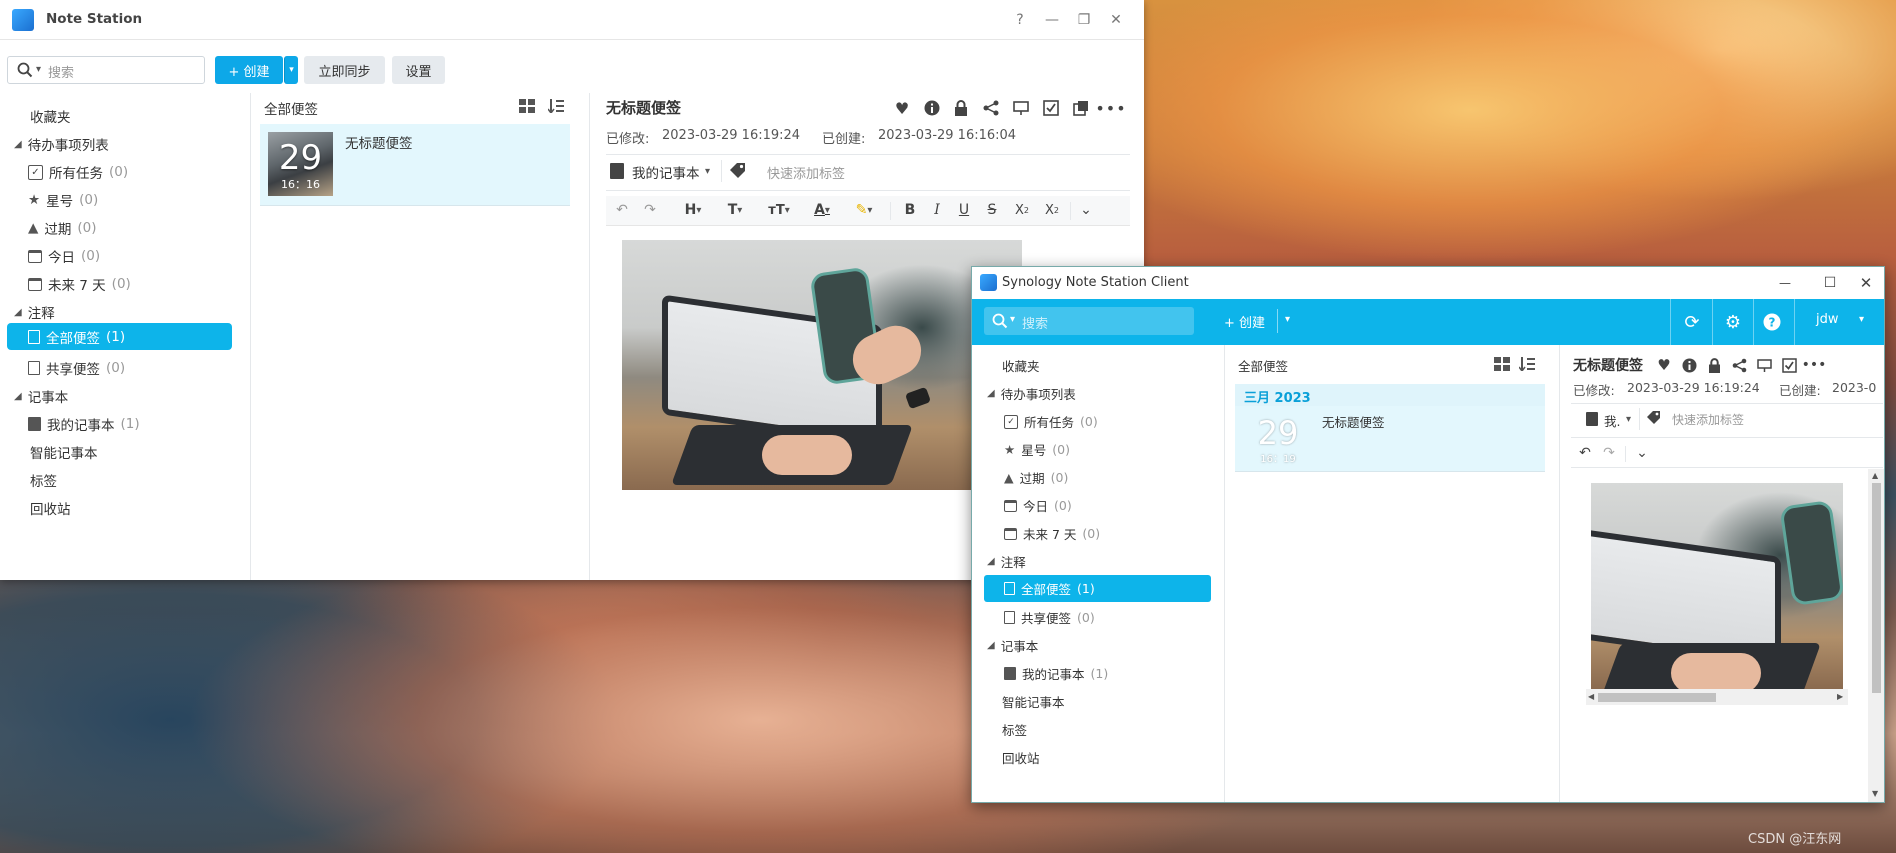 The height and width of the screenshot is (853, 1896). What do you see at coordinates (822, 210) in the screenshot?
I see `font-color-icon: A ▾` at bounding box center [822, 210].